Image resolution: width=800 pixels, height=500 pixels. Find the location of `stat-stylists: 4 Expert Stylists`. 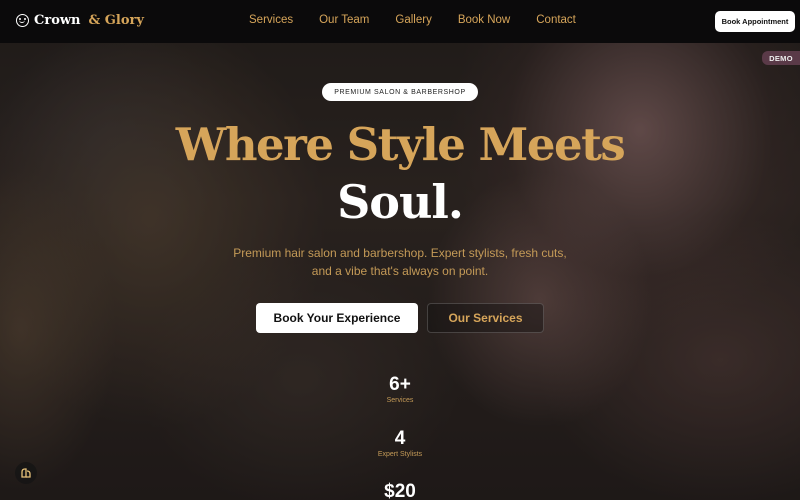

stat-stylists: 4 Expert Stylists is located at coordinates (400, 443).